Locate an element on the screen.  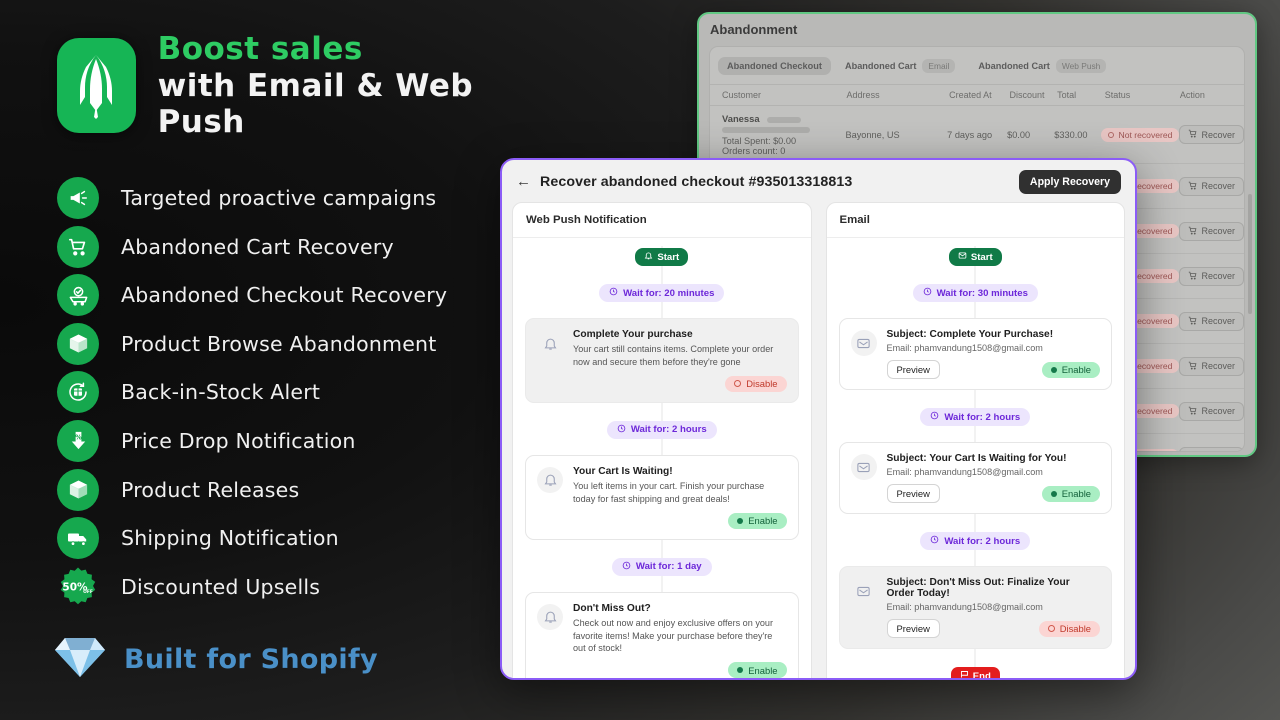
shopify-label: Built for Shopify is located at coordinates (251, 659).